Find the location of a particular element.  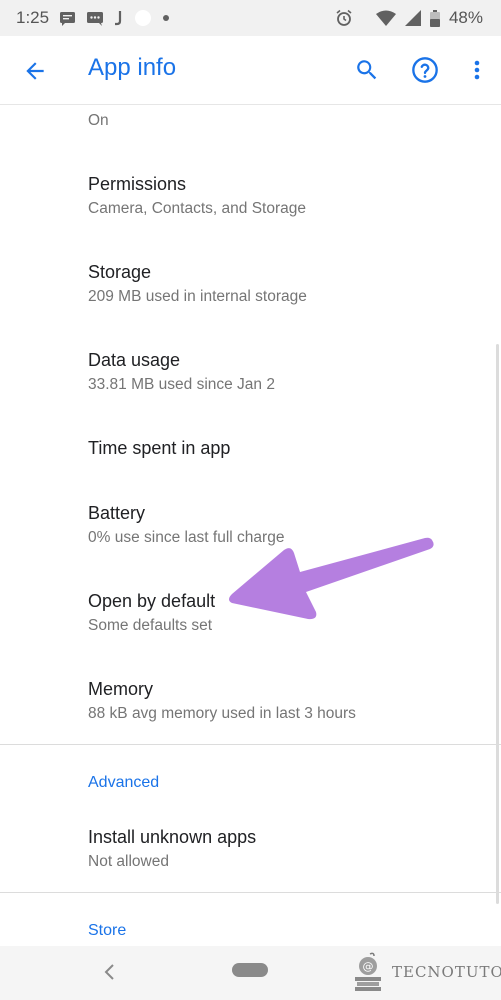

app-bar: App info is located at coordinates (250, 70).